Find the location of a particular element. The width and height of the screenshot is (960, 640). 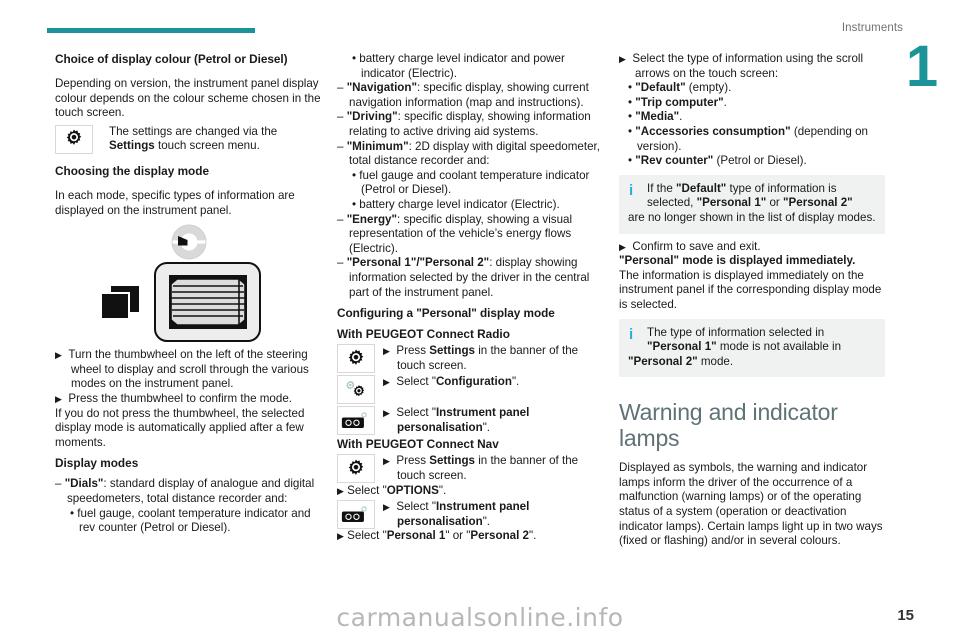

note-settings-text-pre: The settings are changed via the is located at coordinates (193, 131).